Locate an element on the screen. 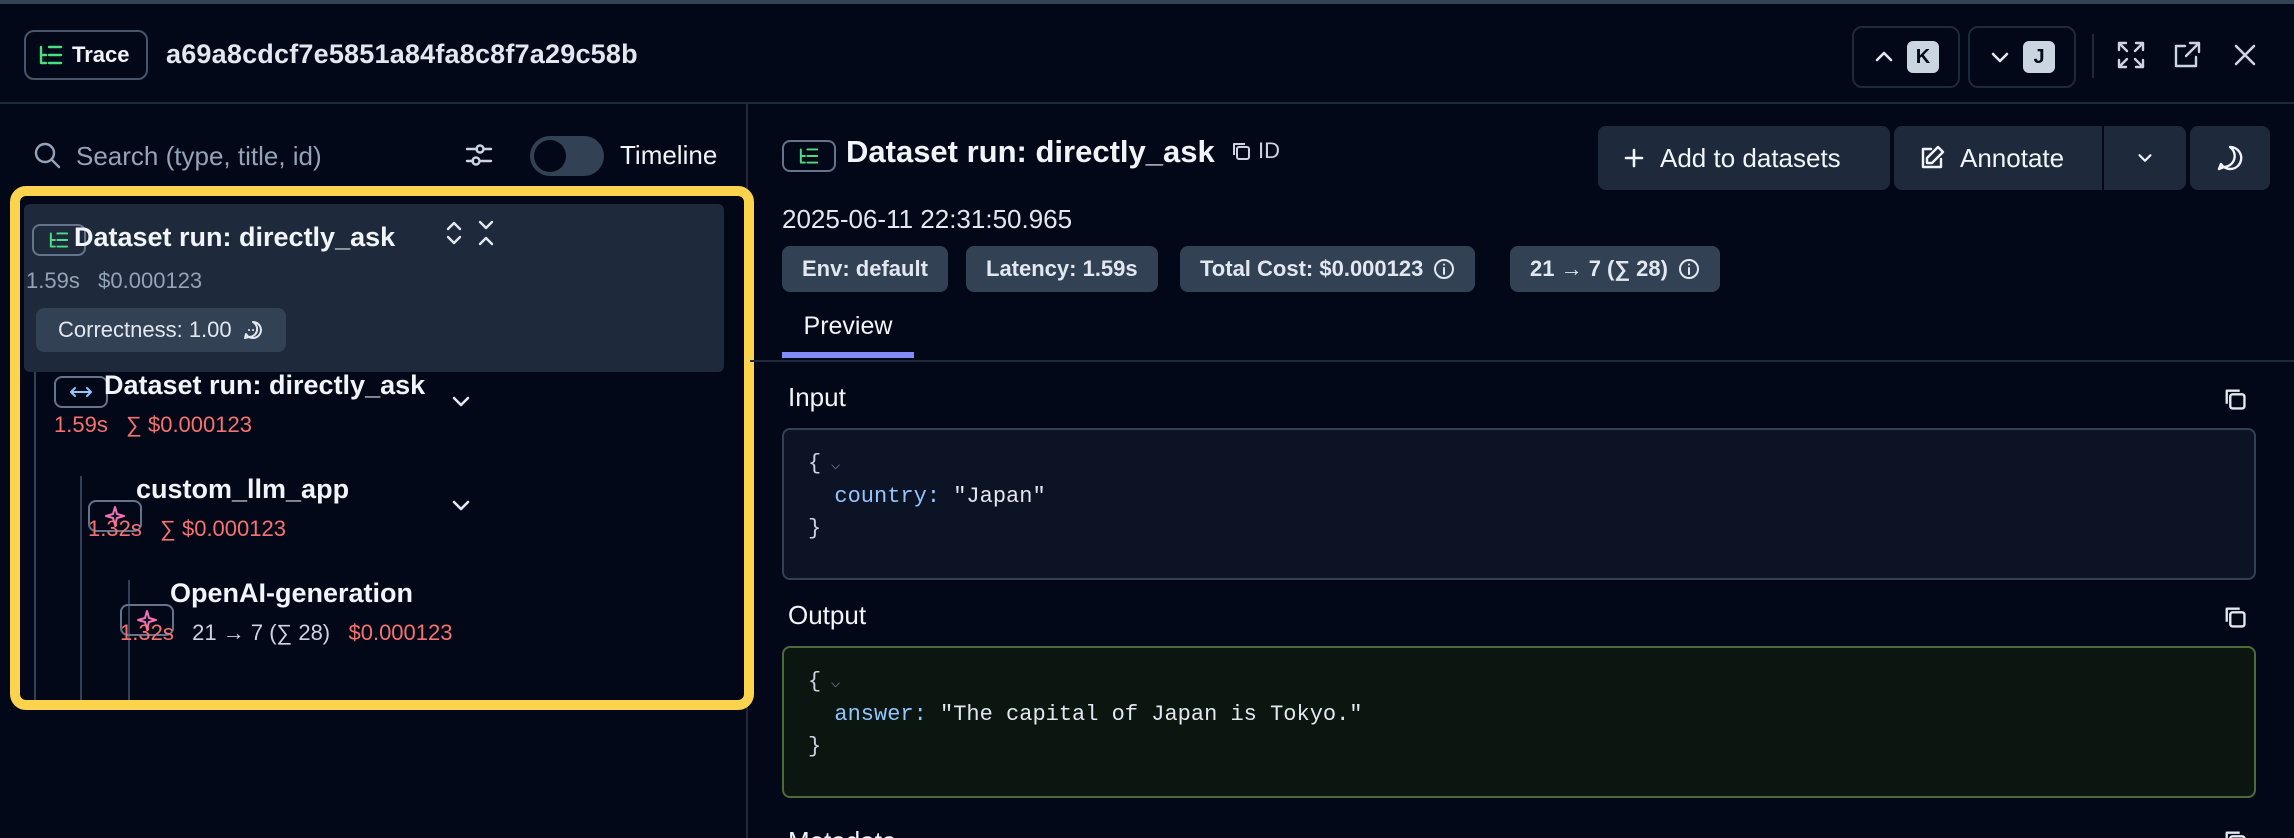  latency-label: Latency: 1.59s is located at coordinates (1062, 268).